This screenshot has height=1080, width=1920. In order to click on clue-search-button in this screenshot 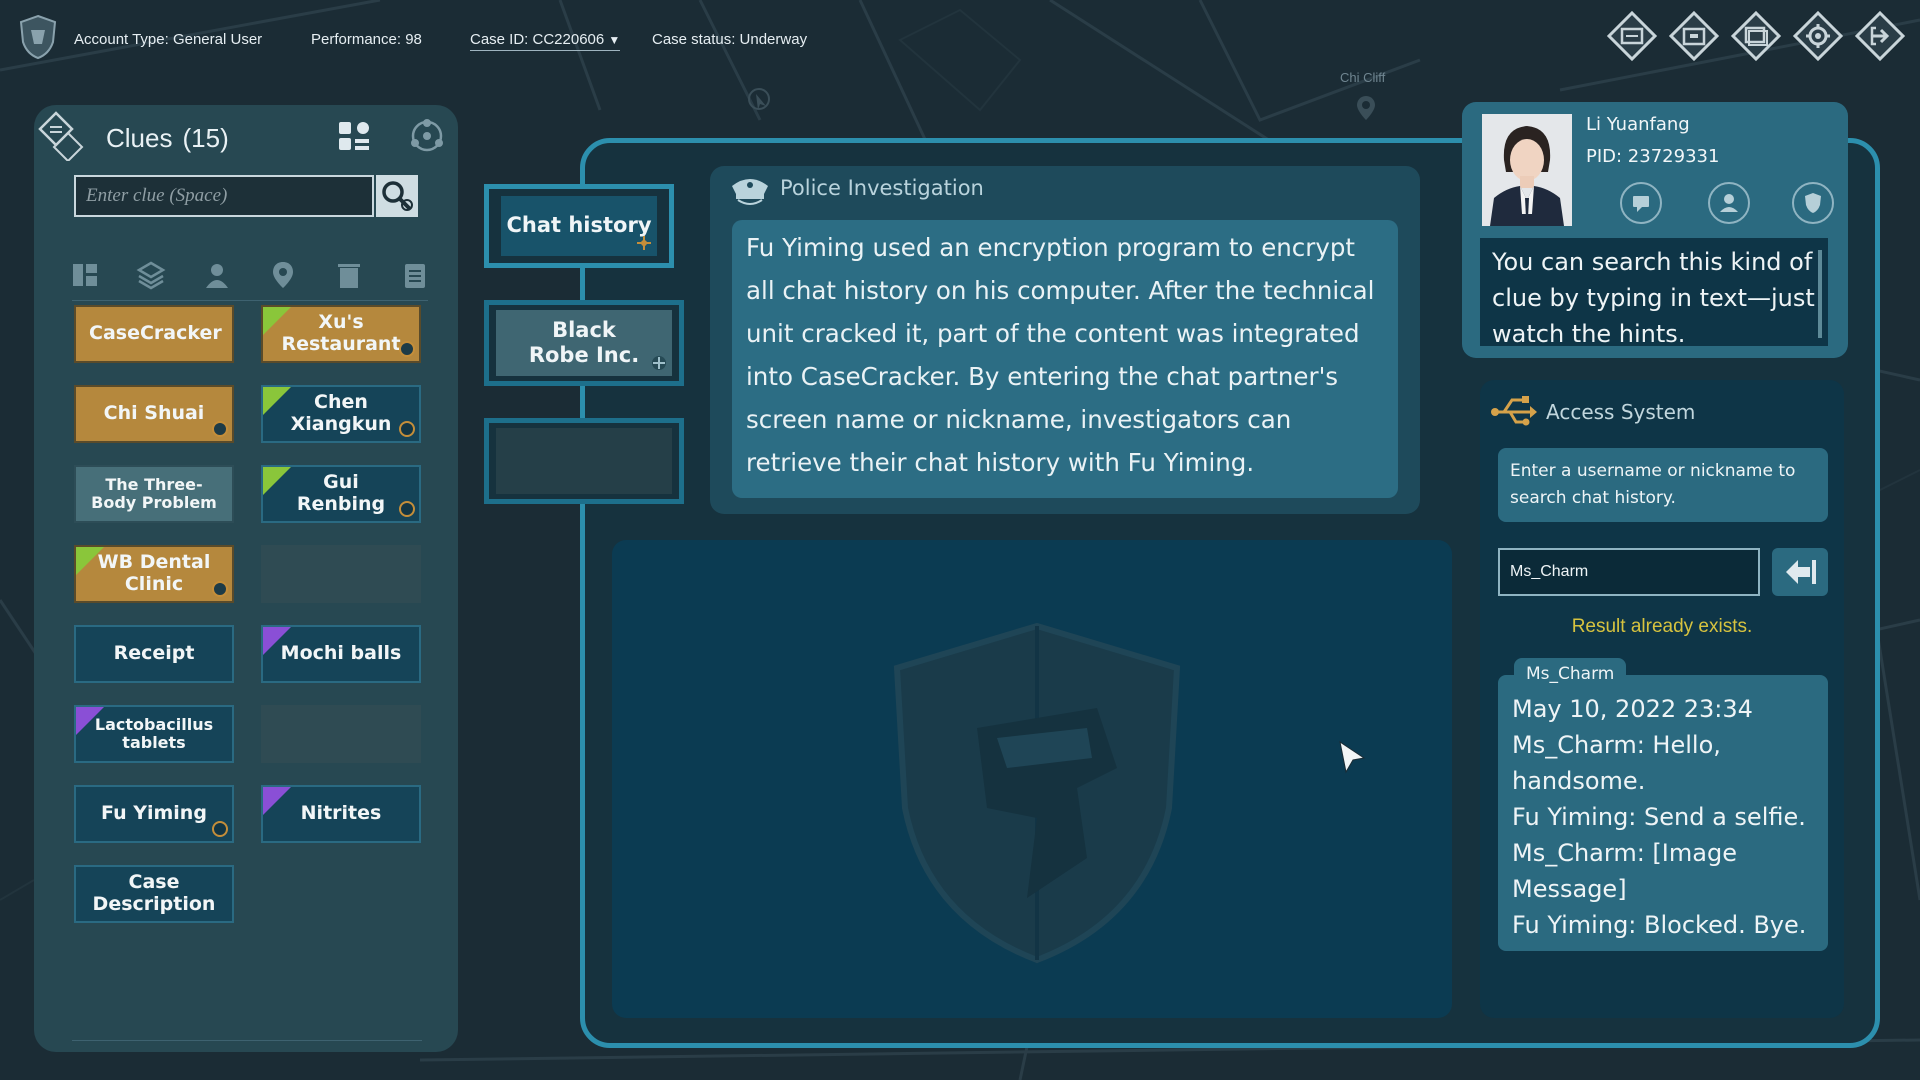, I will do `click(397, 196)`.